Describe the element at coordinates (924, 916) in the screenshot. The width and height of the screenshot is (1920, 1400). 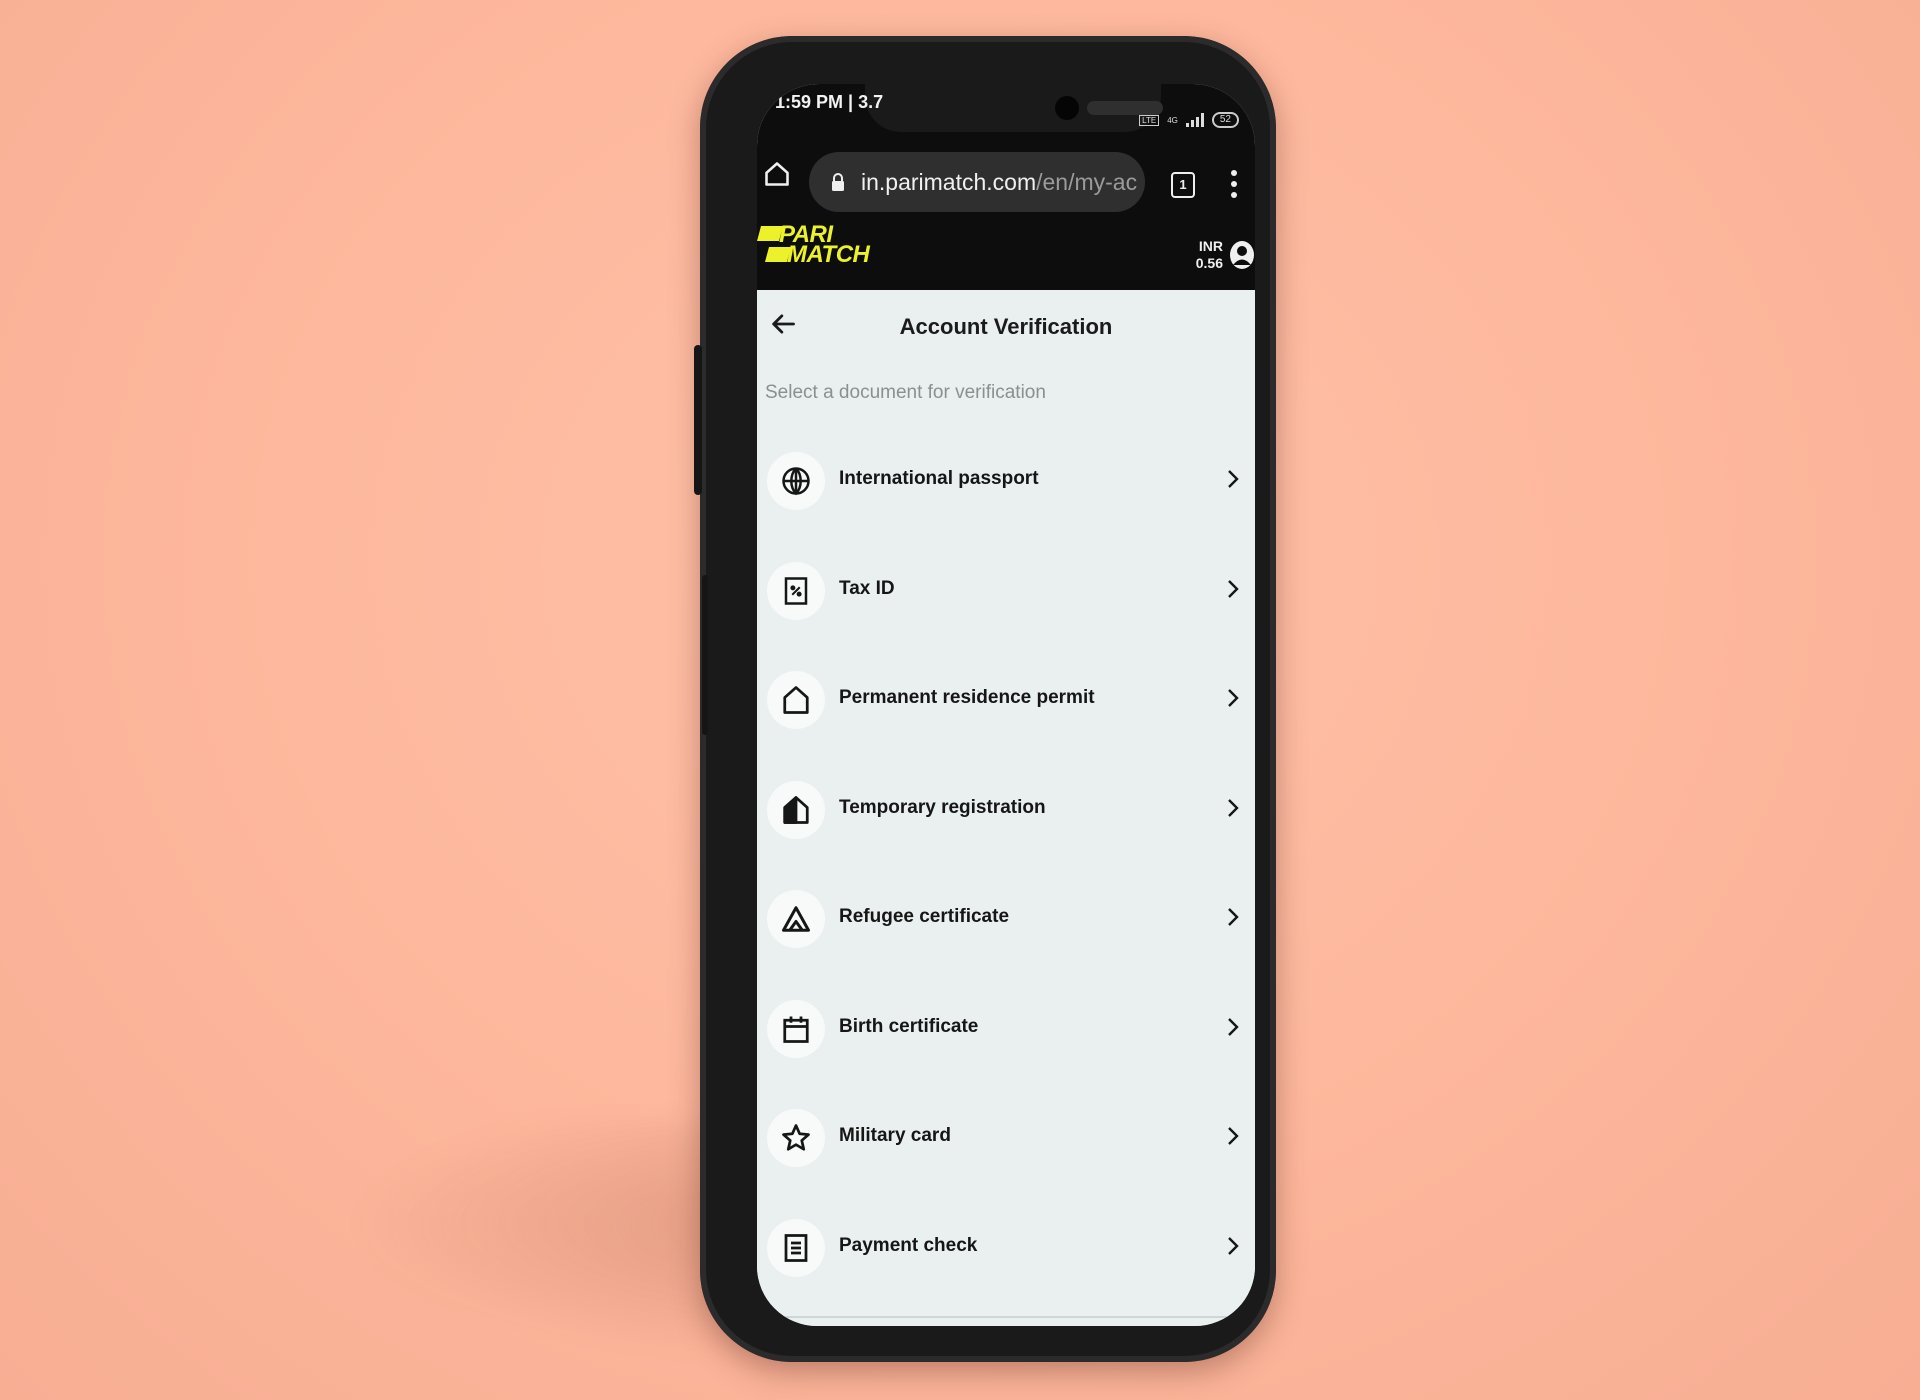
I see `document-label: Refugee certificate` at that location.